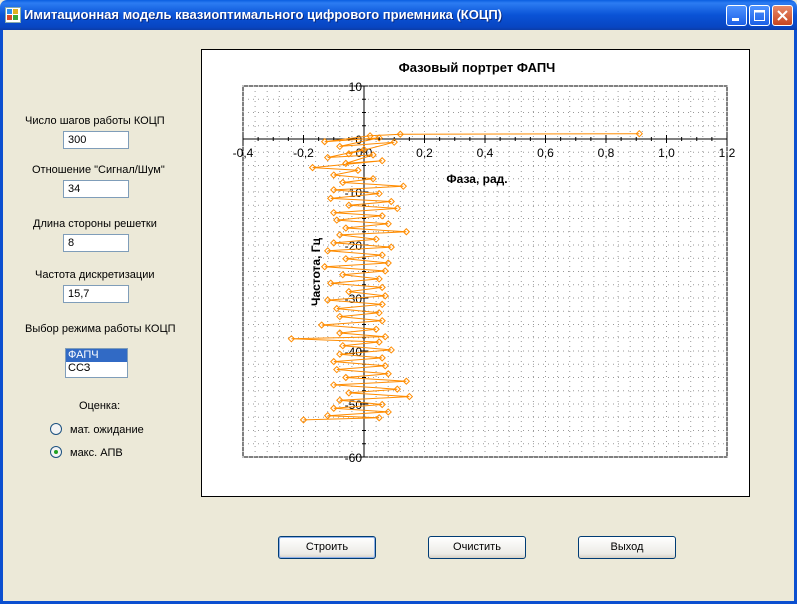  What do you see at coordinates (476, 179) in the screenshot?
I see `x-axis-label: Фаза, рад.` at bounding box center [476, 179].